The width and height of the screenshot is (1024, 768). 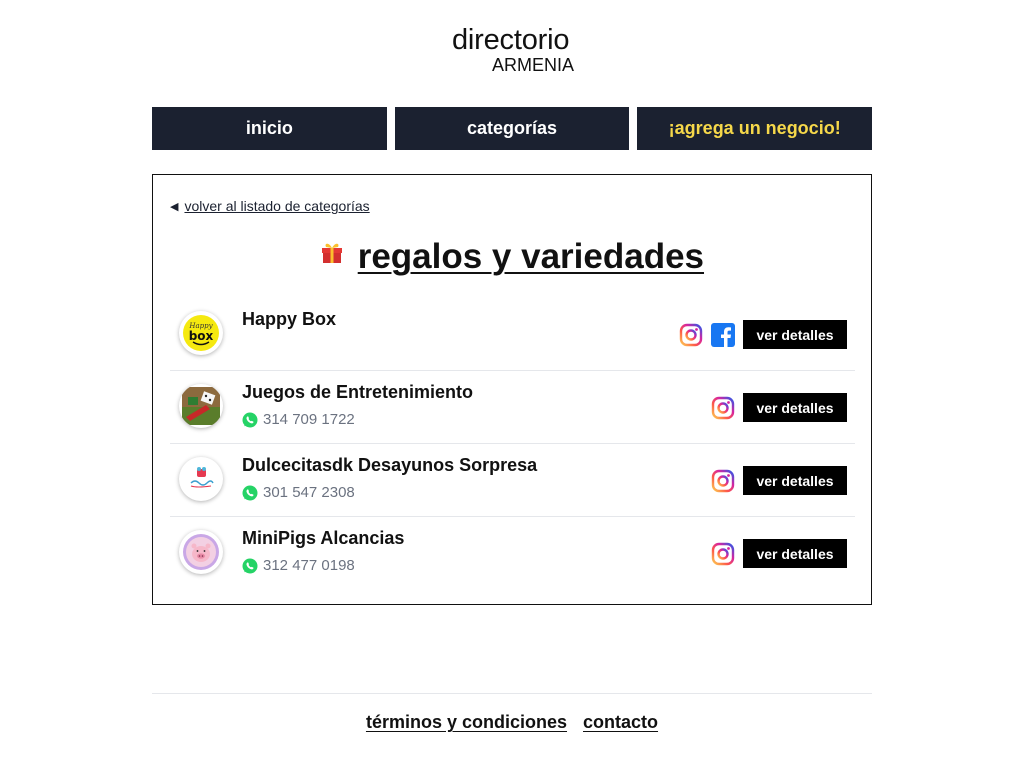 I want to click on back-link: volver al listado de categorías, so click(x=276, y=206).